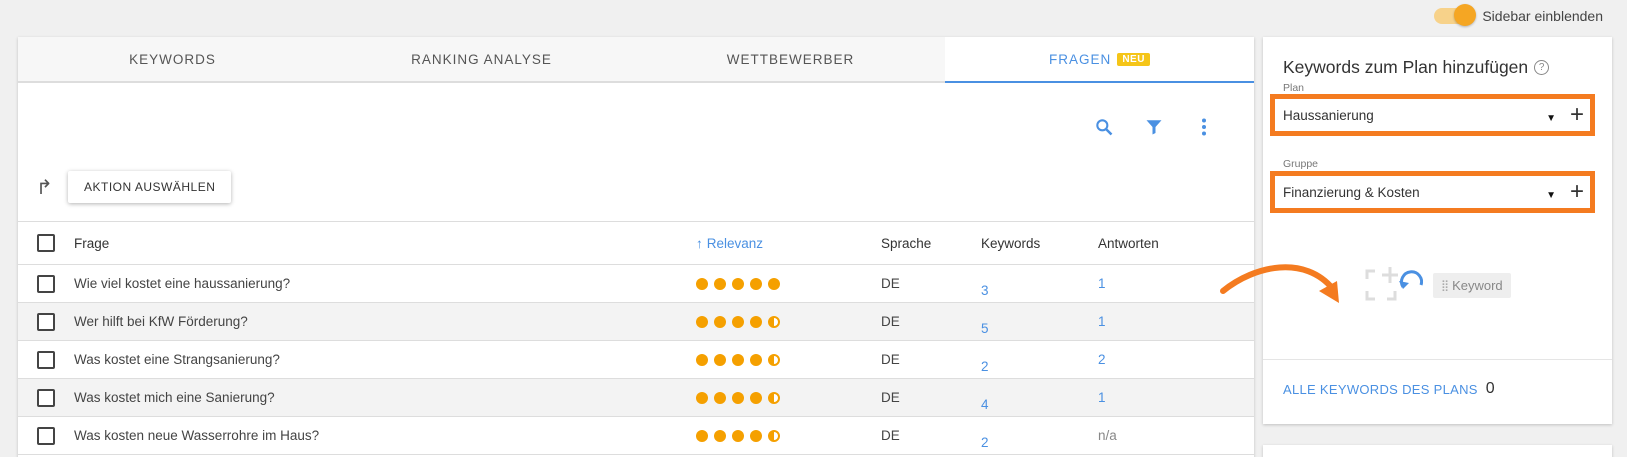 This screenshot has width=1627, height=457. Describe the element at coordinates (1328, 115) in the screenshot. I see `plan-value: Haussanierung` at that location.